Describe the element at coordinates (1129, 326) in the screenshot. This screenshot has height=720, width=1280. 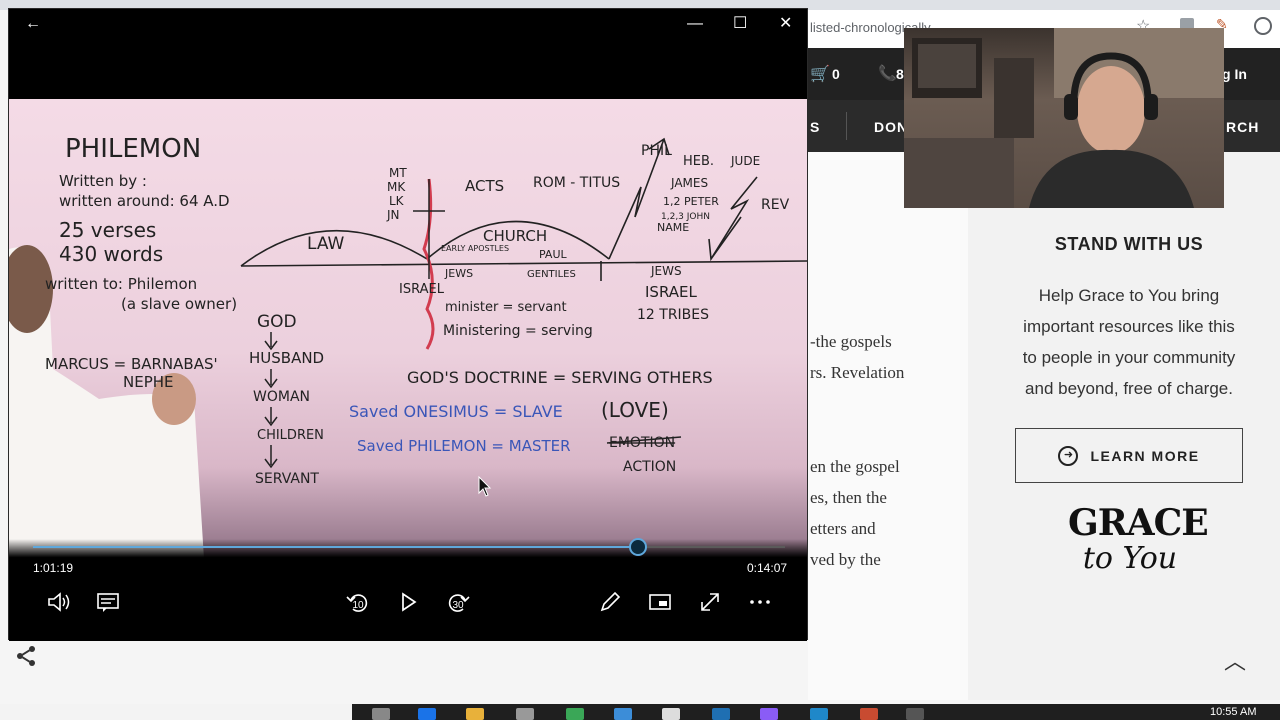
I see `sidebar-text: important resources like this` at that location.